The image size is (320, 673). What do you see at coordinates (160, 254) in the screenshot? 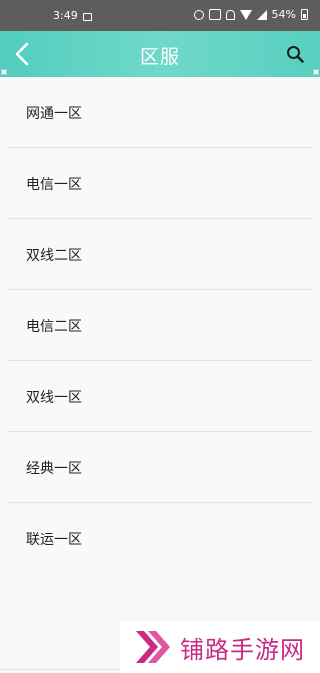
I see `list-item: 双线二区` at bounding box center [160, 254].